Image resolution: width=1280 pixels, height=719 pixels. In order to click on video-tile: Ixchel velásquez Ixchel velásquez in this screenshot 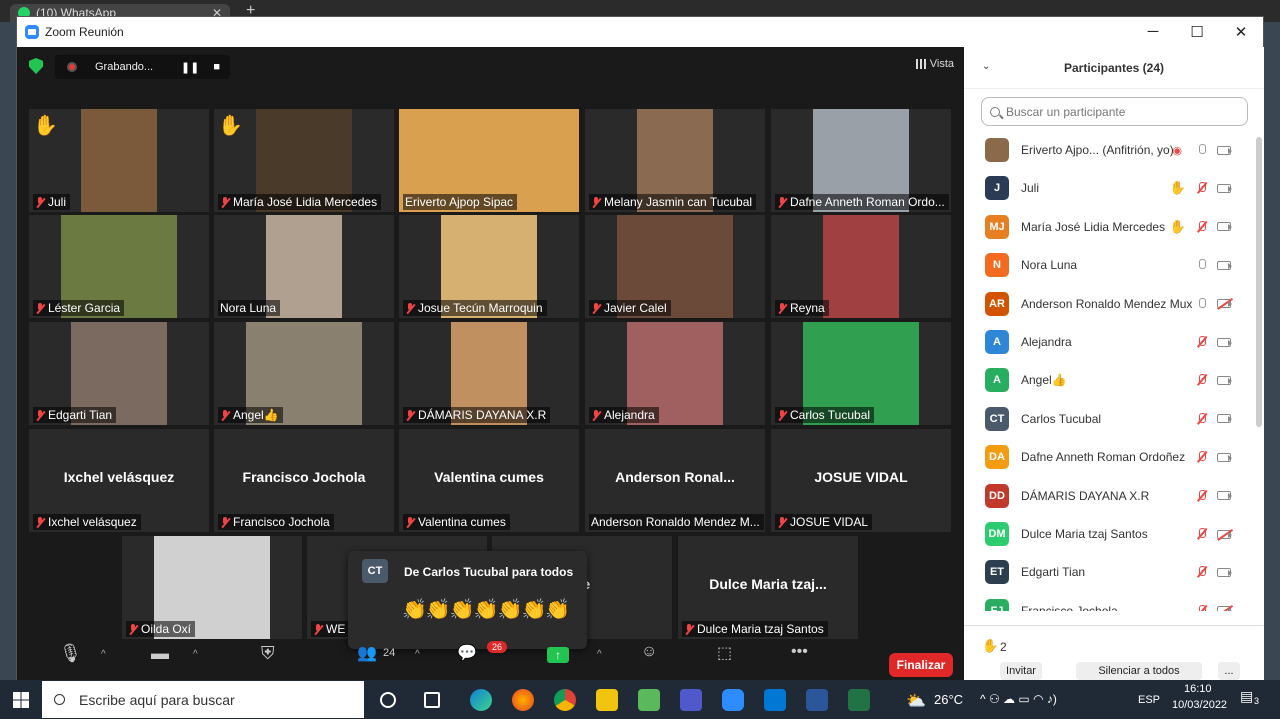, I will do `click(119, 480)`.